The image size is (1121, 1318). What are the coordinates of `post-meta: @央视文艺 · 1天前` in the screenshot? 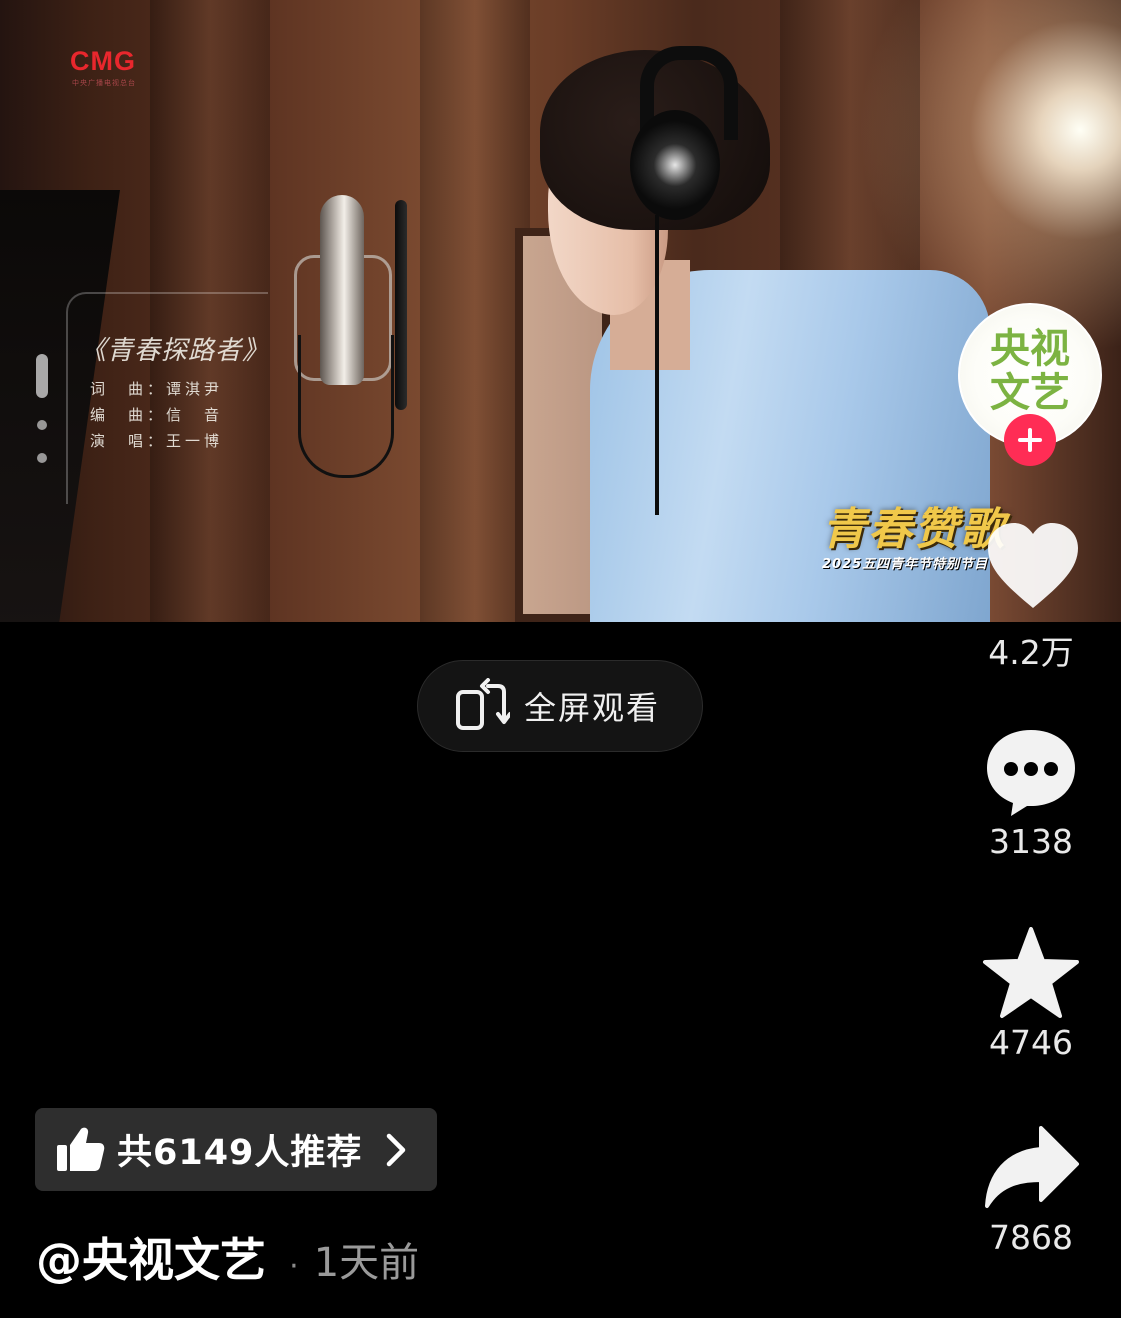 It's located at (227, 1257).